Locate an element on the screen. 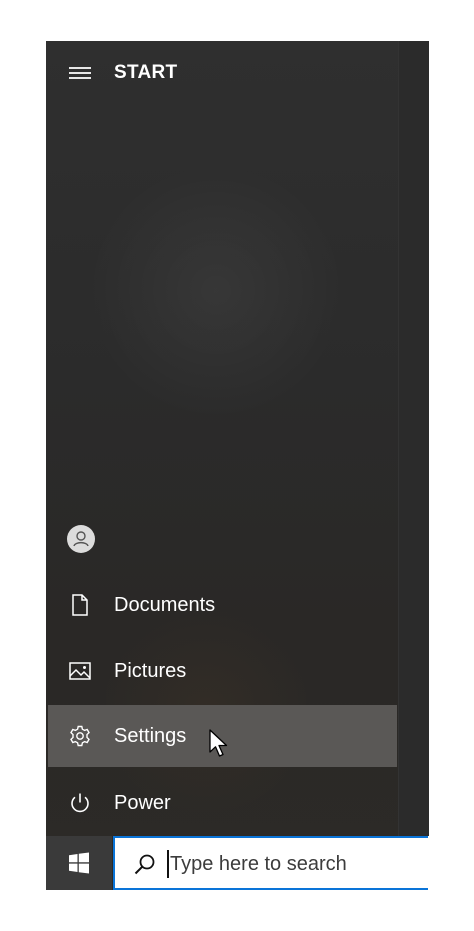 Image resolution: width=474 pixels, height=931 pixels. start-title: START is located at coordinates (146, 72).